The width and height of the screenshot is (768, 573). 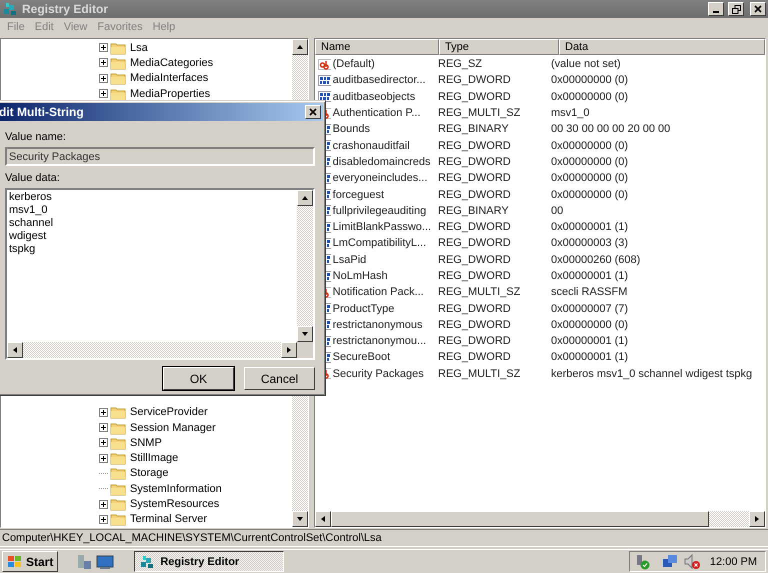 What do you see at coordinates (382, 194) in the screenshot?
I see `value-name: forceguest` at bounding box center [382, 194].